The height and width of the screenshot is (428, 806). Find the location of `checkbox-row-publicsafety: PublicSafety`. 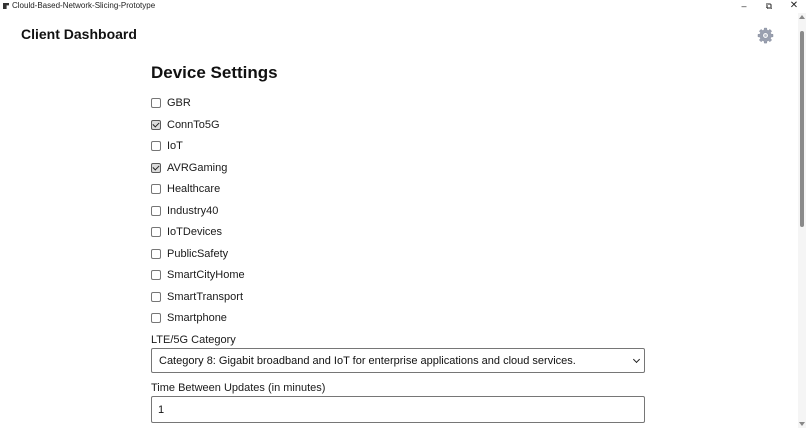

checkbox-row-publicsafety: PublicSafety is located at coordinates (189, 254).